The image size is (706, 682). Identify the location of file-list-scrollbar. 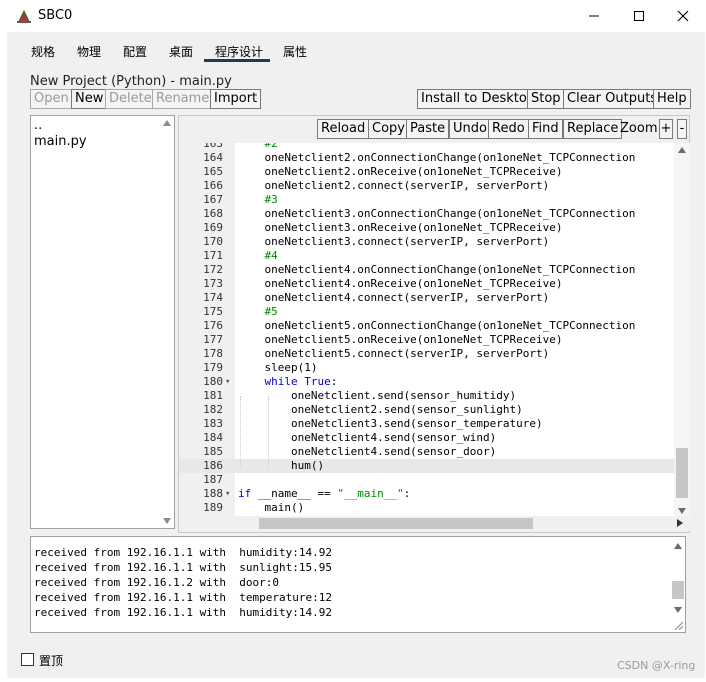
(167, 322).